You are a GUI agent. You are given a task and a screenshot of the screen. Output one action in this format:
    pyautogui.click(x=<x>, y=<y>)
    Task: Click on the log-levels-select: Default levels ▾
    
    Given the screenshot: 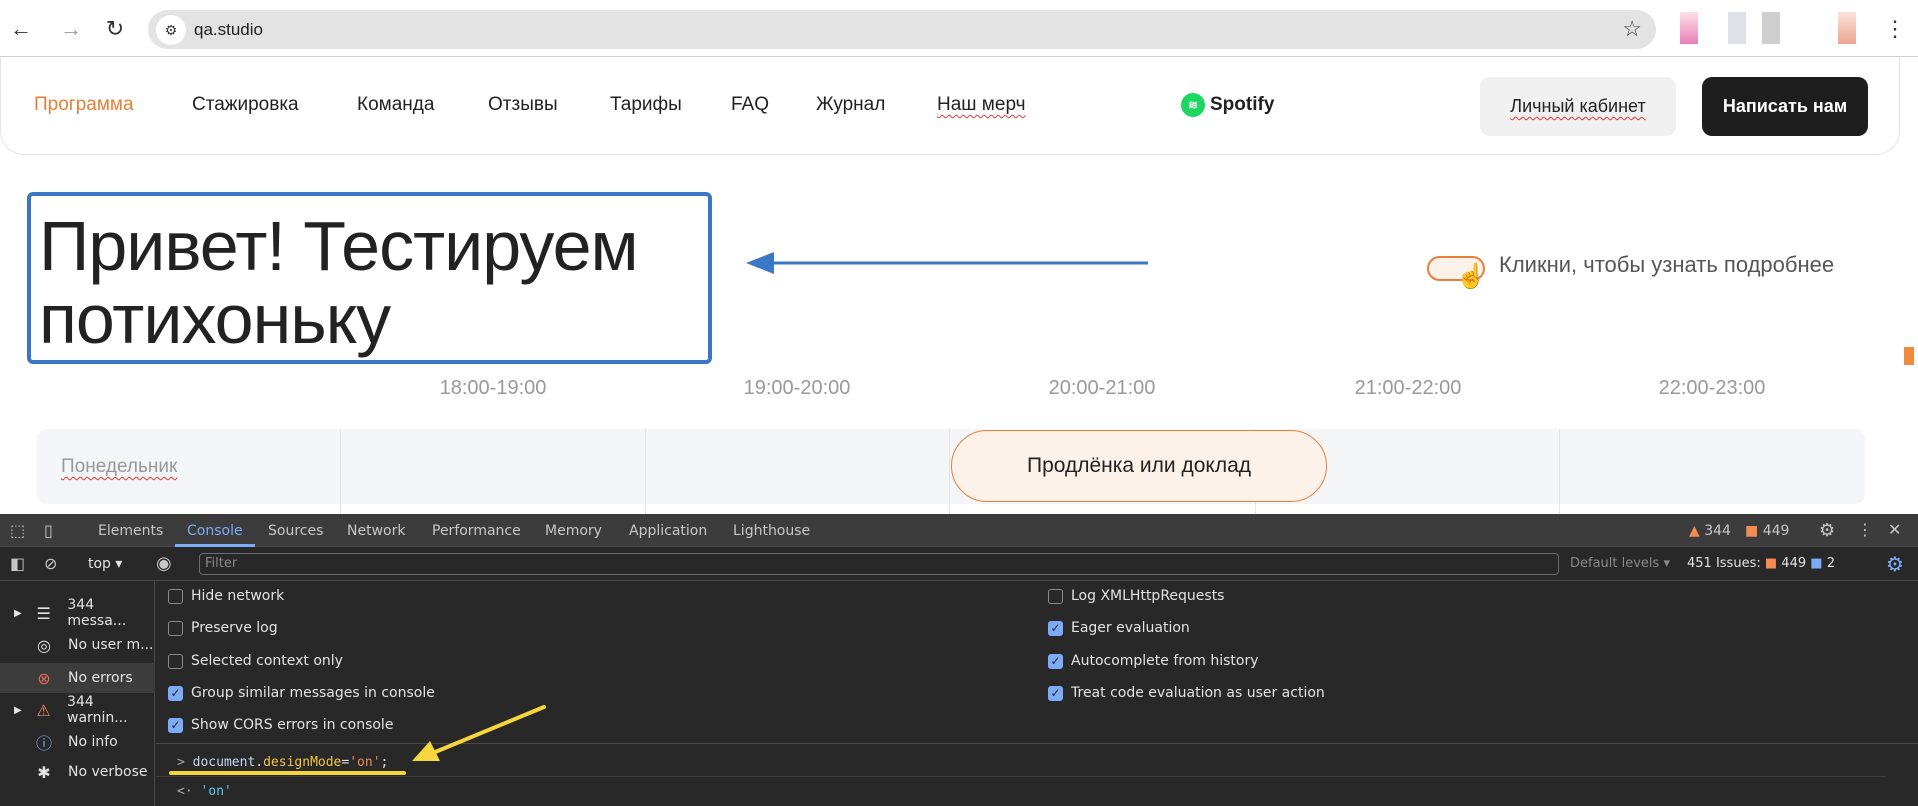 What is the action you would take?
    pyautogui.click(x=1620, y=563)
    